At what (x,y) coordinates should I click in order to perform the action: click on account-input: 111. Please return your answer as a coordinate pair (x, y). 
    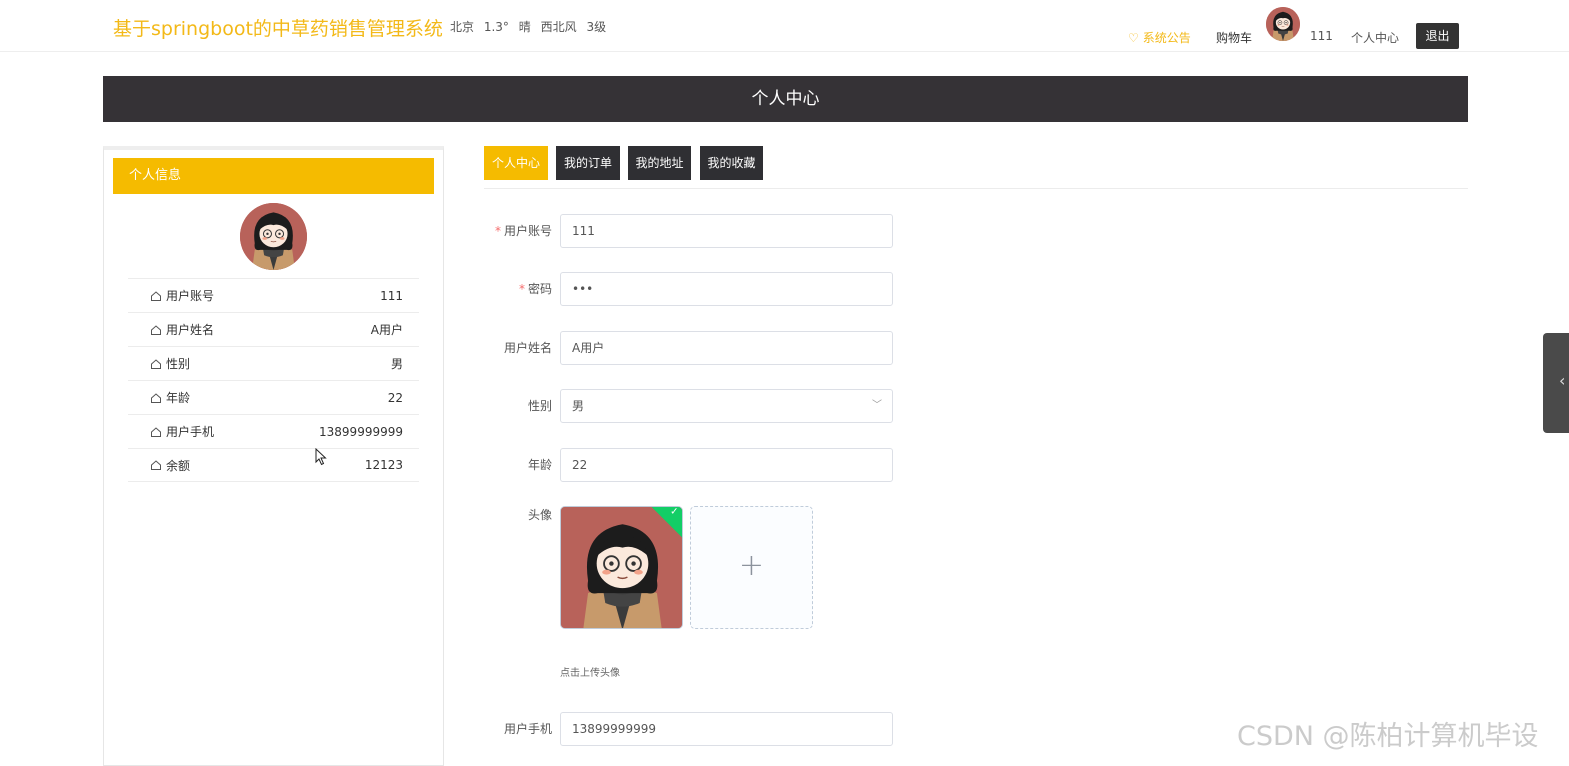
    Looking at the image, I should click on (726, 231).